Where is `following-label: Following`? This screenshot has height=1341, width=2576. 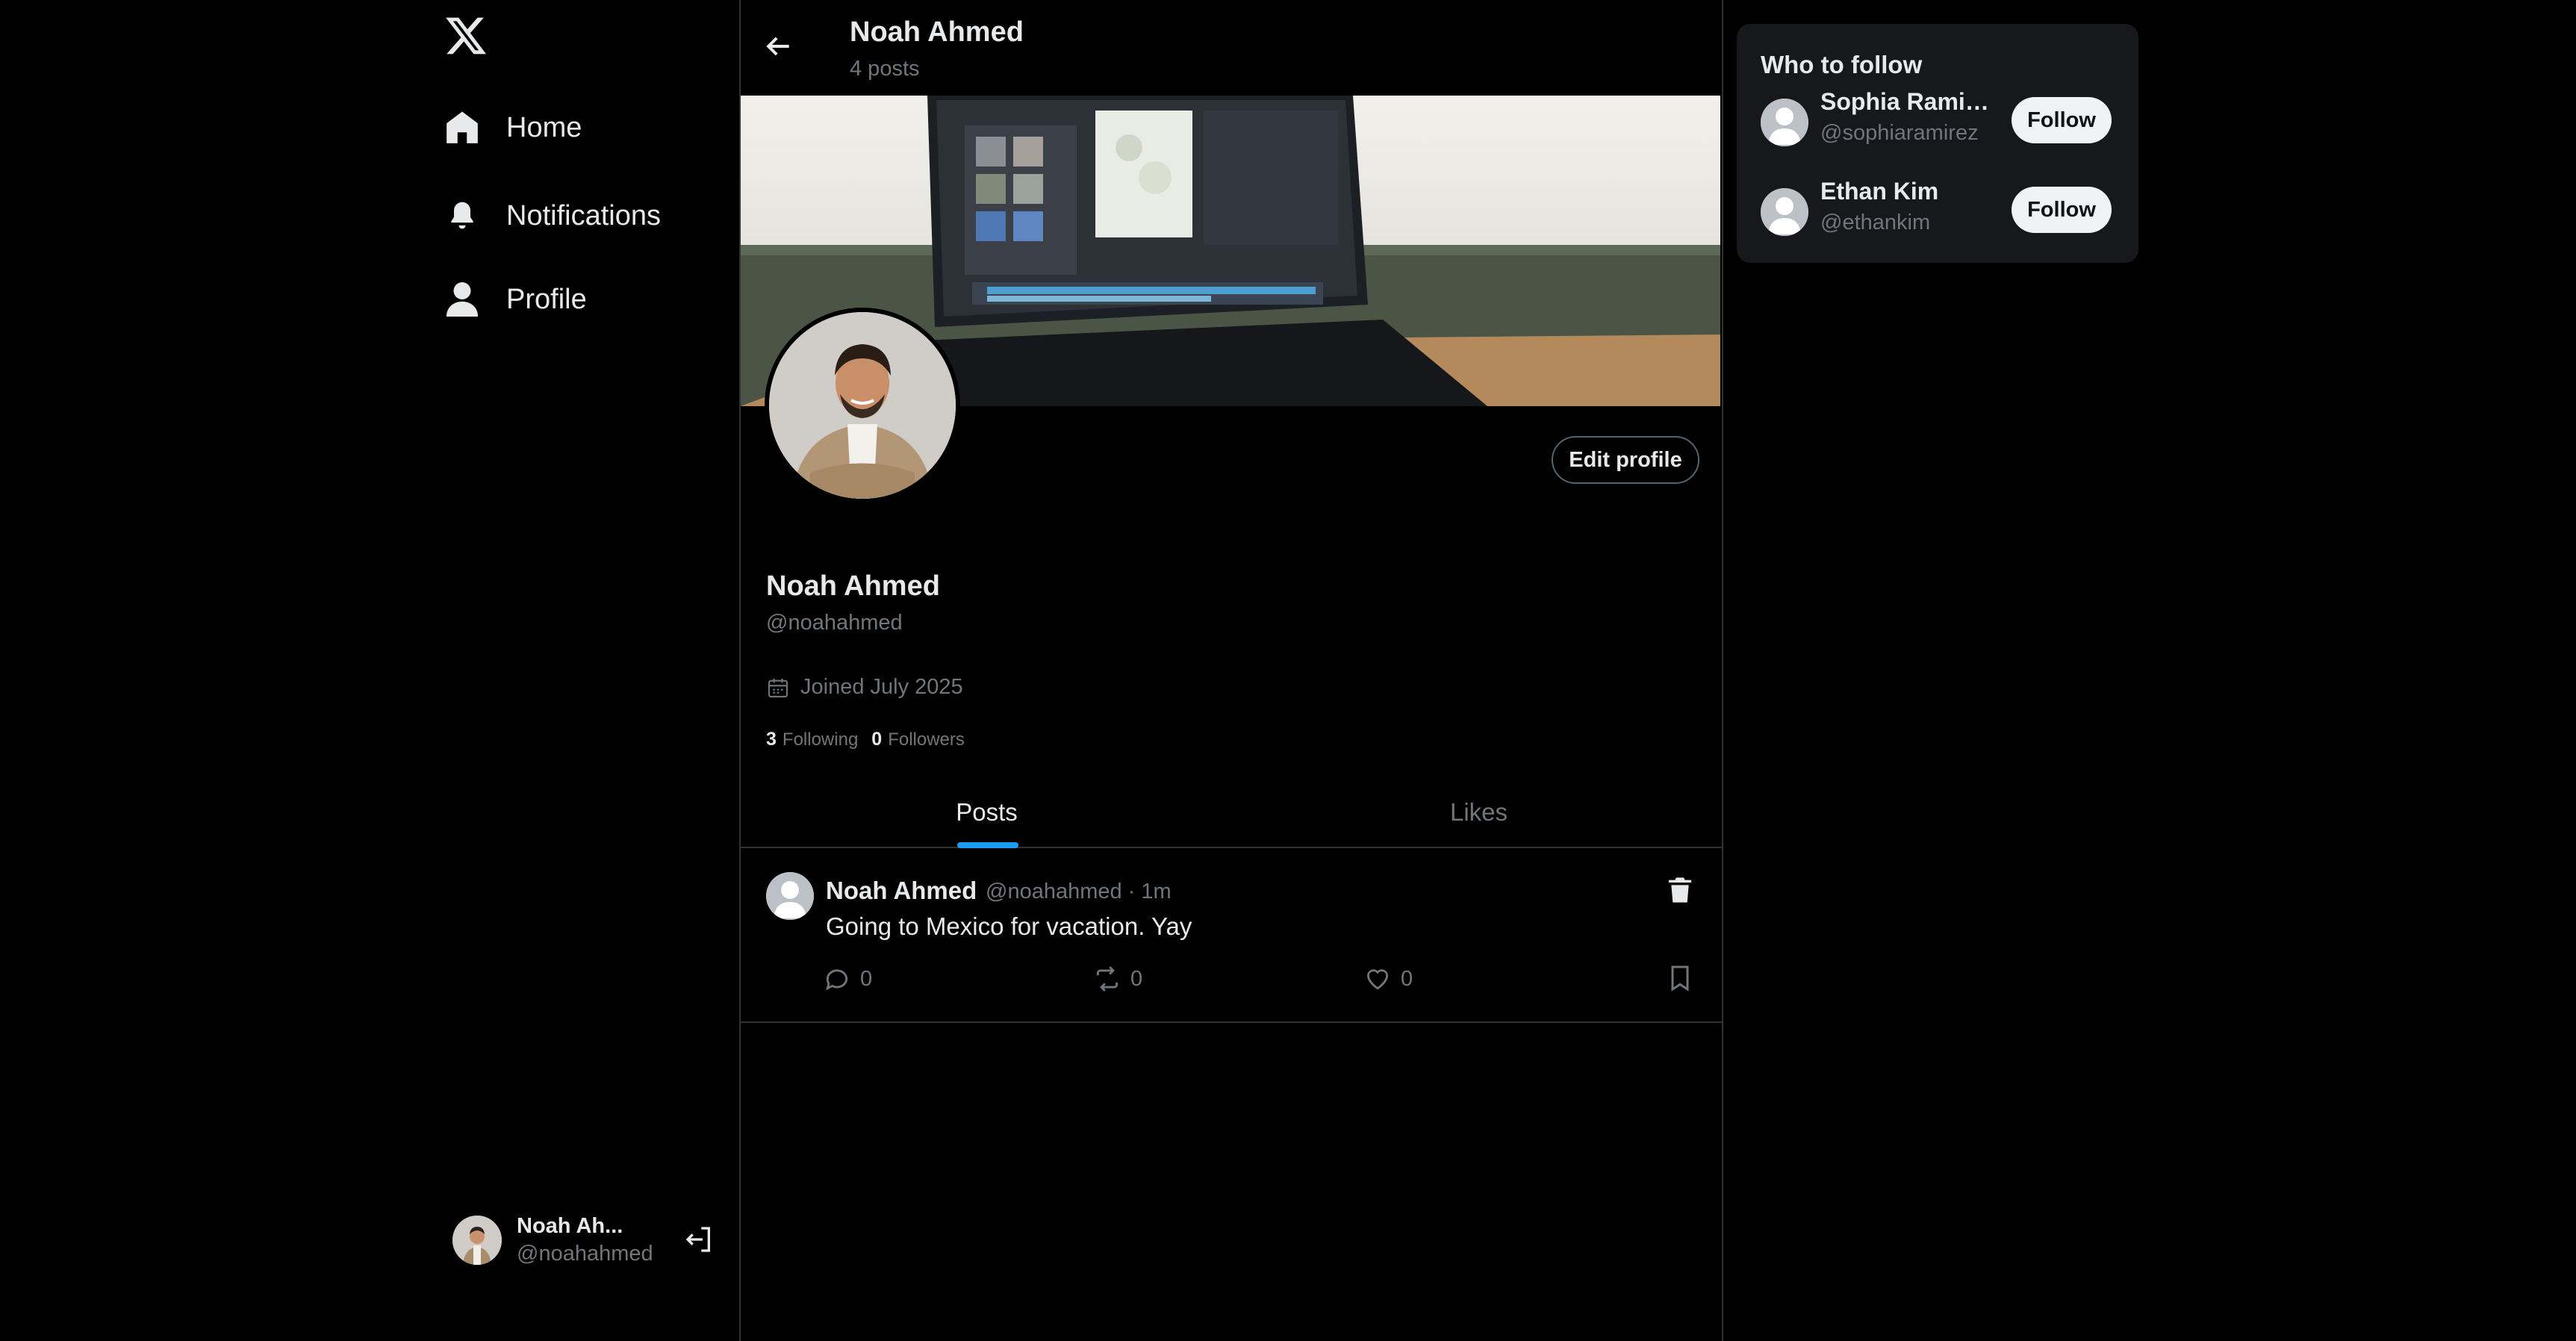 following-label: Following is located at coordinates (820, 739).